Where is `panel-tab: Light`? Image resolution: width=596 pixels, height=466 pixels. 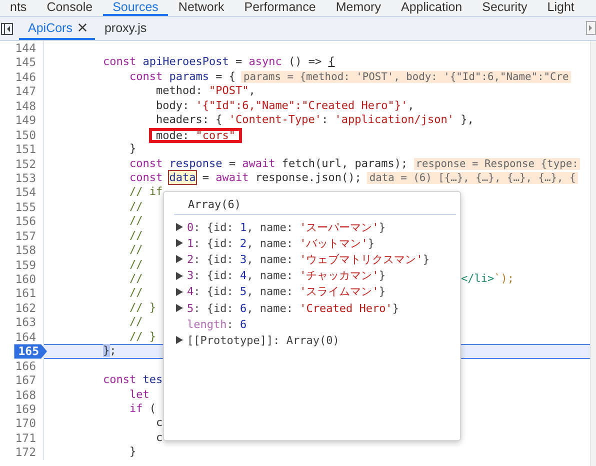
panel-tab: Light is located at coordinates (560, 8).